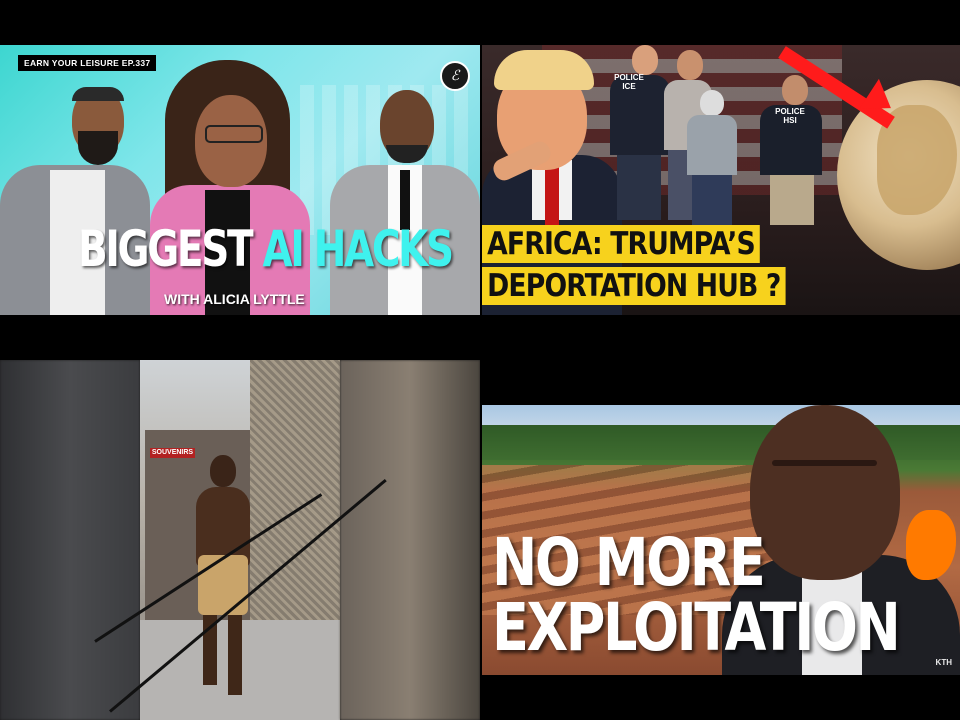 The image size is (960, 720). I want to click on video-title: BIGGEST AI HACKS, so click(266, 249).